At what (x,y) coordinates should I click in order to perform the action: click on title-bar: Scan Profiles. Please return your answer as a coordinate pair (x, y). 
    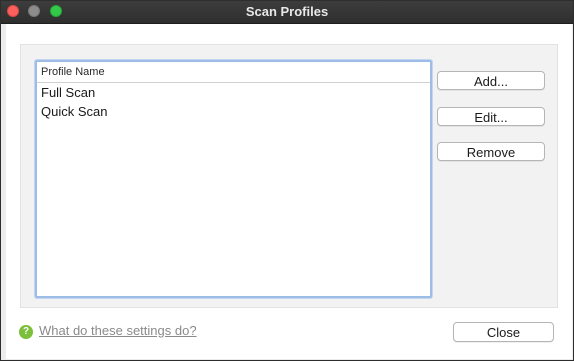
    Looking at the image, I should click on (287, 12).